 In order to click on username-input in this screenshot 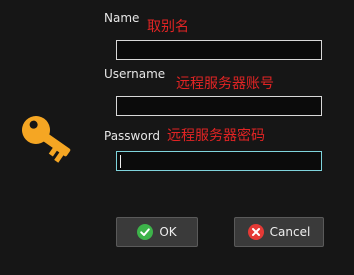, I will do `click(219, 106)`.